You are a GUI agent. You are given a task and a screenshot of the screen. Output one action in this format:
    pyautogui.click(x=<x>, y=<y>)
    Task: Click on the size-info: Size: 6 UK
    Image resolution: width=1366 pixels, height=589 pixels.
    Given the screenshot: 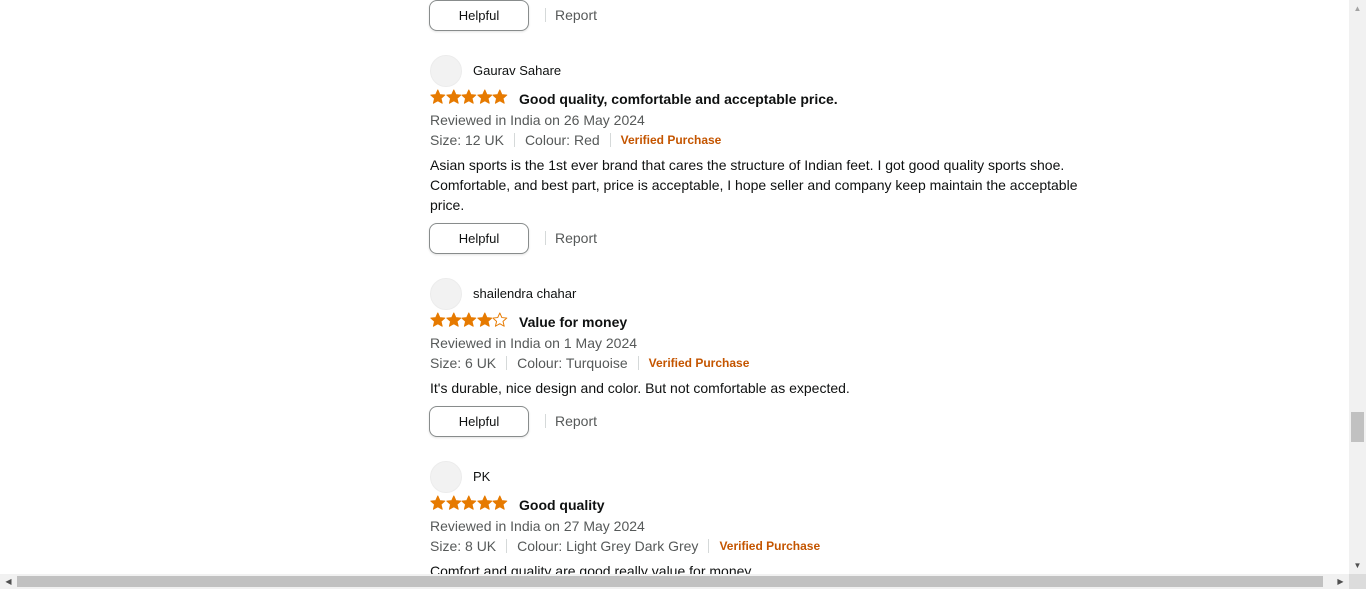 What is the action you would take?
    pyautogui.click(x=463, y=363)
    